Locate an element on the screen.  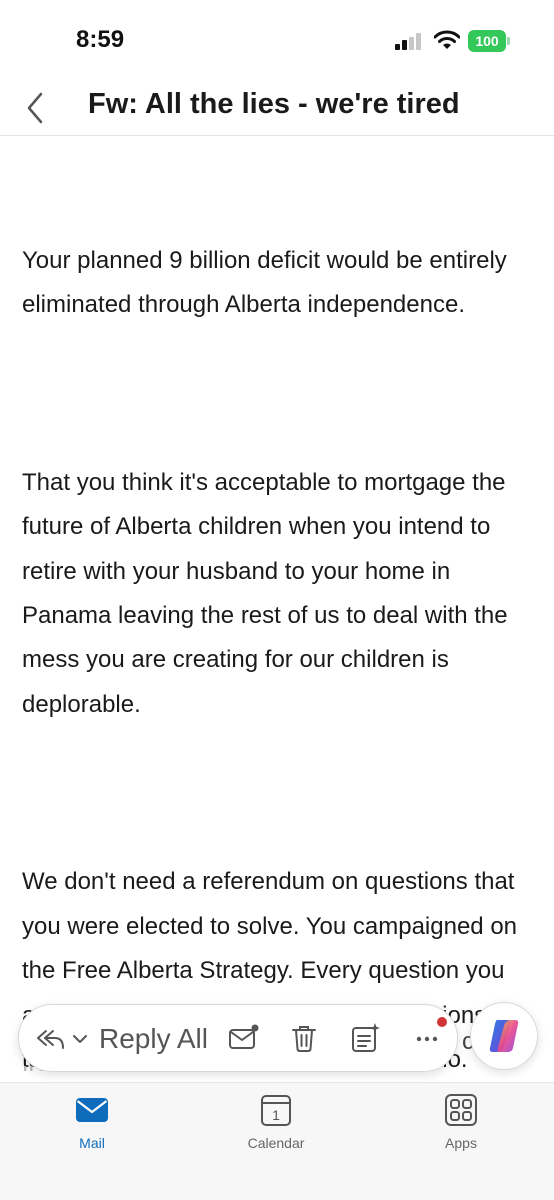
back-button is located at coordinates (35, 108).